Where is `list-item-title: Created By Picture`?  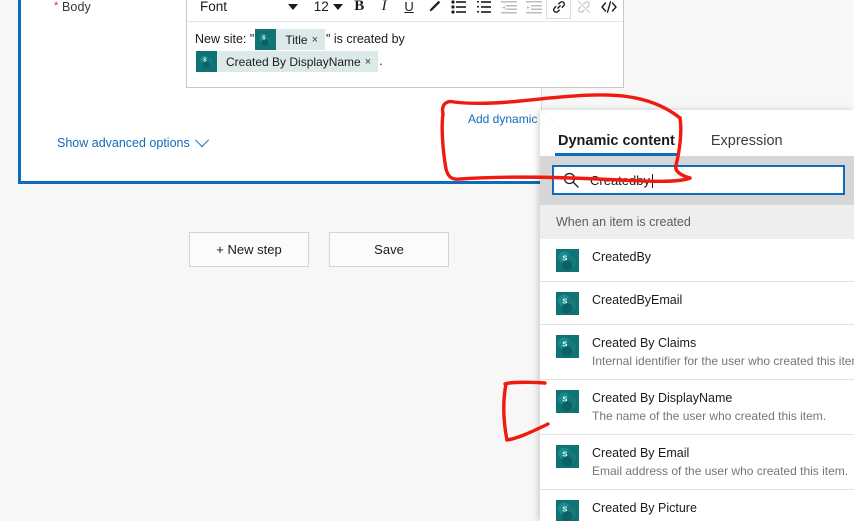 list-item-title: Created By Picture is located at coordinates (644, 508).